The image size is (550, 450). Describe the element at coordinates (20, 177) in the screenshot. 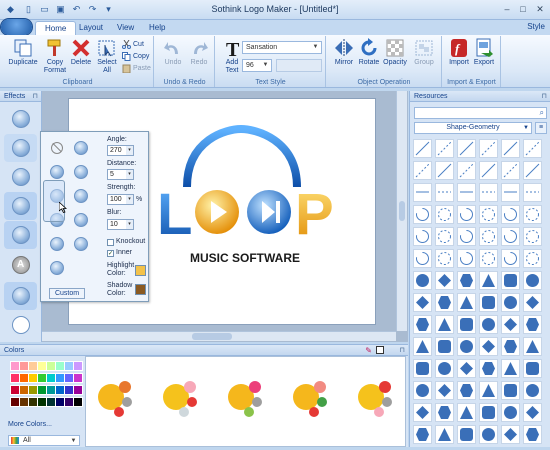

I see `effect-glow-button` at that location.